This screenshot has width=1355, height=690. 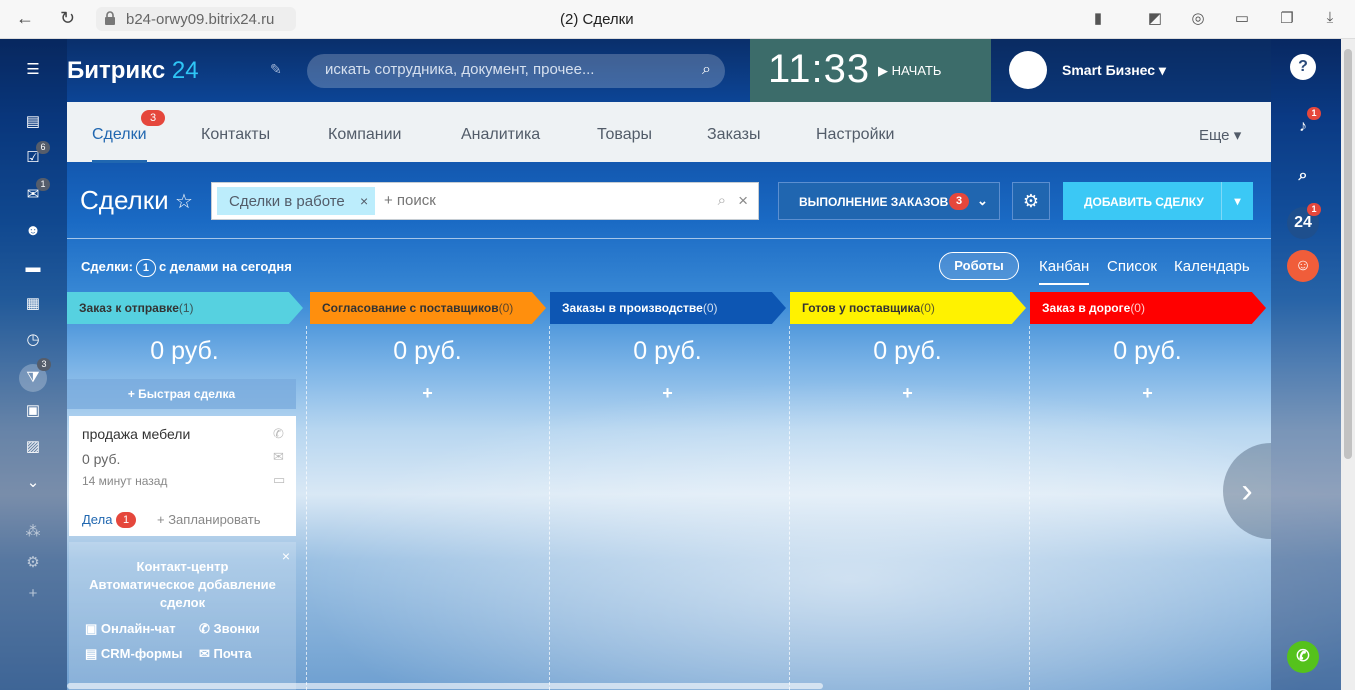 I want to click on settings-button: ⚙, so click(x=1031, y=201).